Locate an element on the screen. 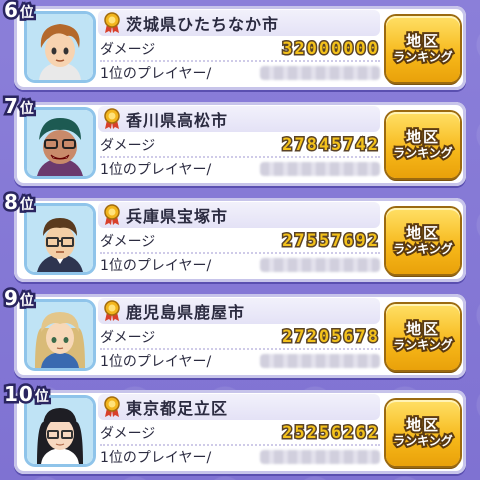 The width and height of the screenshot is (480, 480). city-header: 香川県高松市 is located at coordinates (239, 119).